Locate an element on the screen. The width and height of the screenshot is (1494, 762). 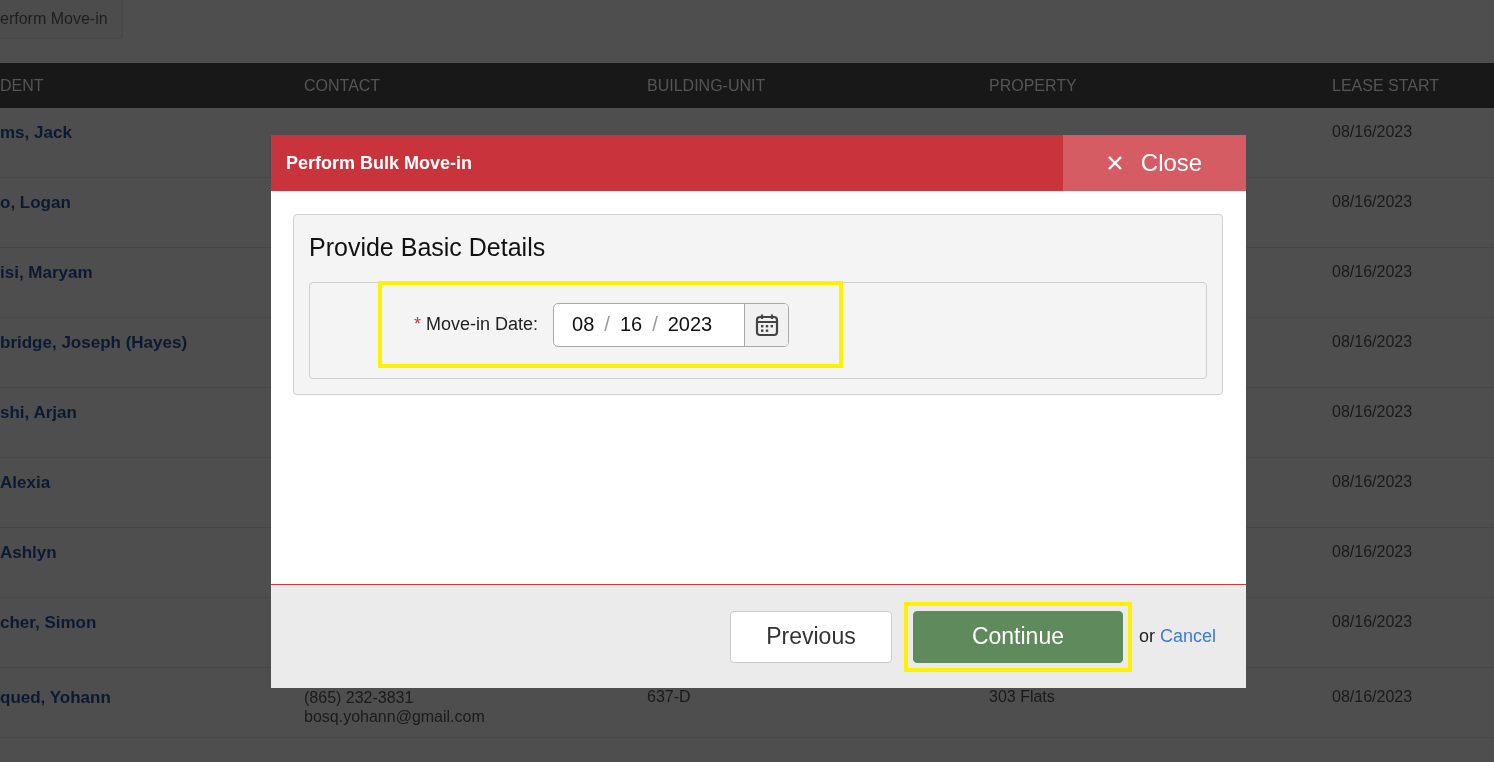
column-header: DENT is located at coordinates (22, 85).